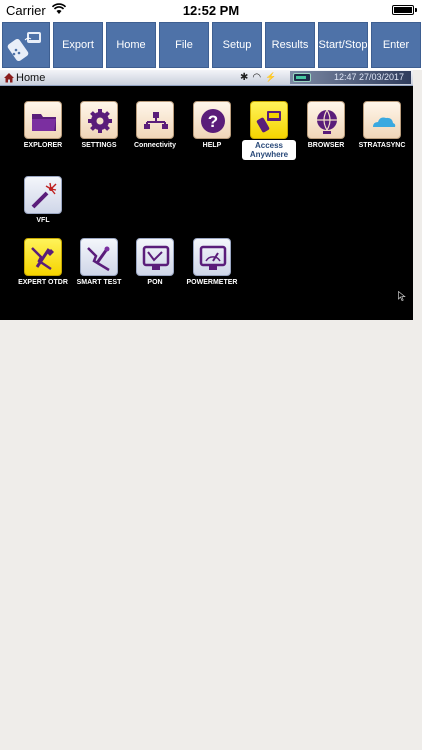 This screenshot has width=422, height=750. What do you see at coordinates (211, 10) in the screenshot?
I see `ios-status-bar: Carrier 12:52 PM` at bounding box center [211, 10].